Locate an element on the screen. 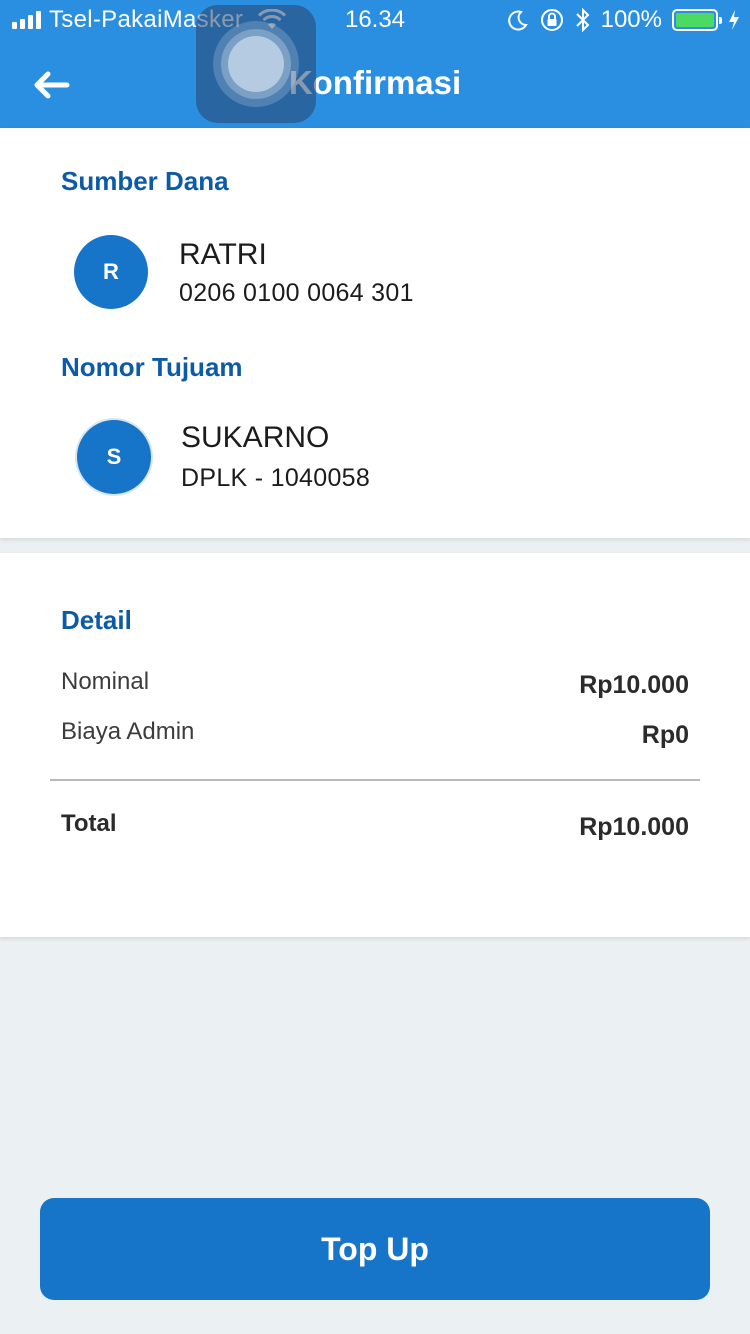 Image resolution: width=750 pixels, height=1334 pixels. battery-icon is located at coordinates (697, 20).